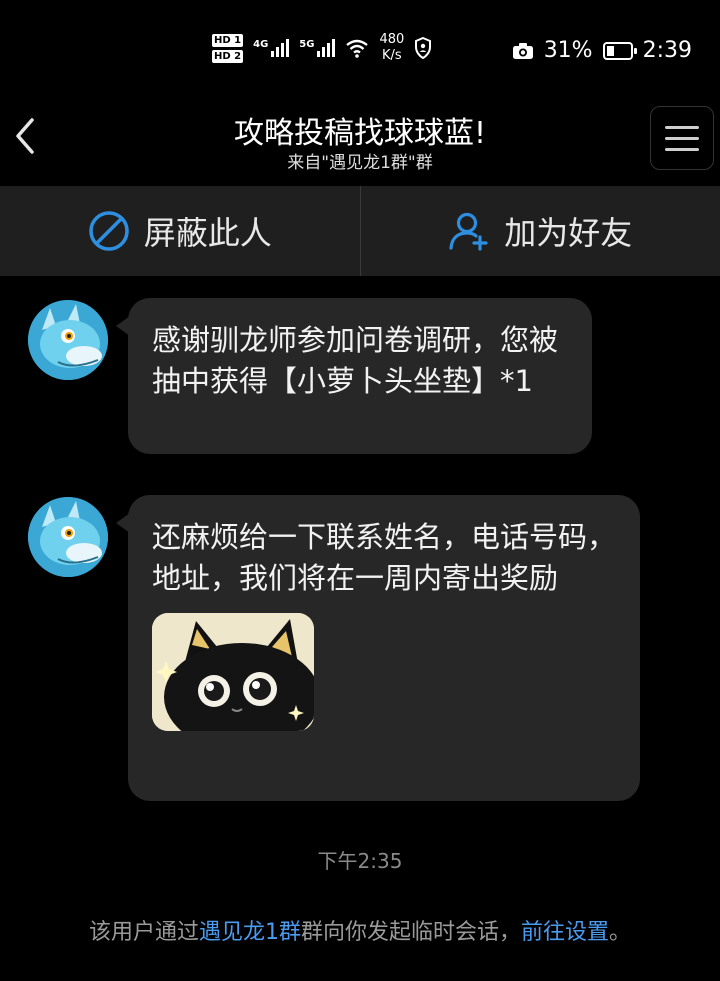 This screenshot has width=720, height=981. I want to click on status-right: 31% 2:39, so click(602, 50).